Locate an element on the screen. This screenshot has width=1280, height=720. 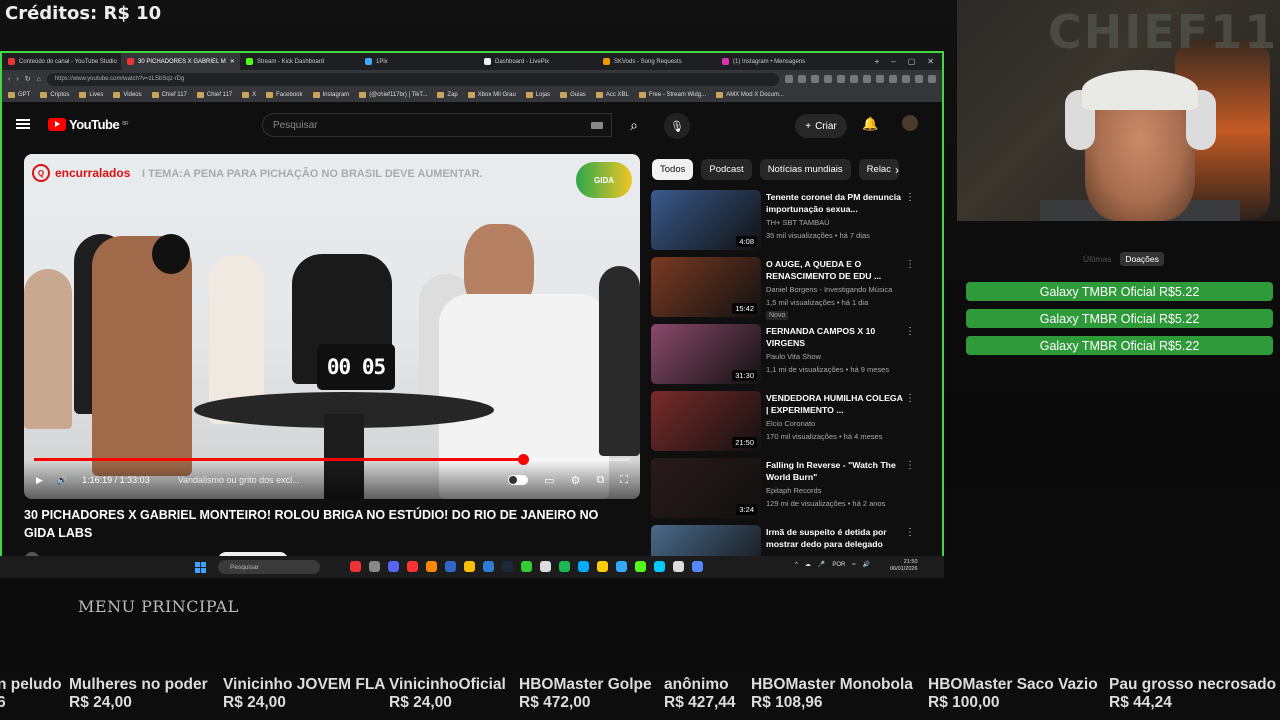
browser-tab: 1Pix is located at coordinates (418, 61).